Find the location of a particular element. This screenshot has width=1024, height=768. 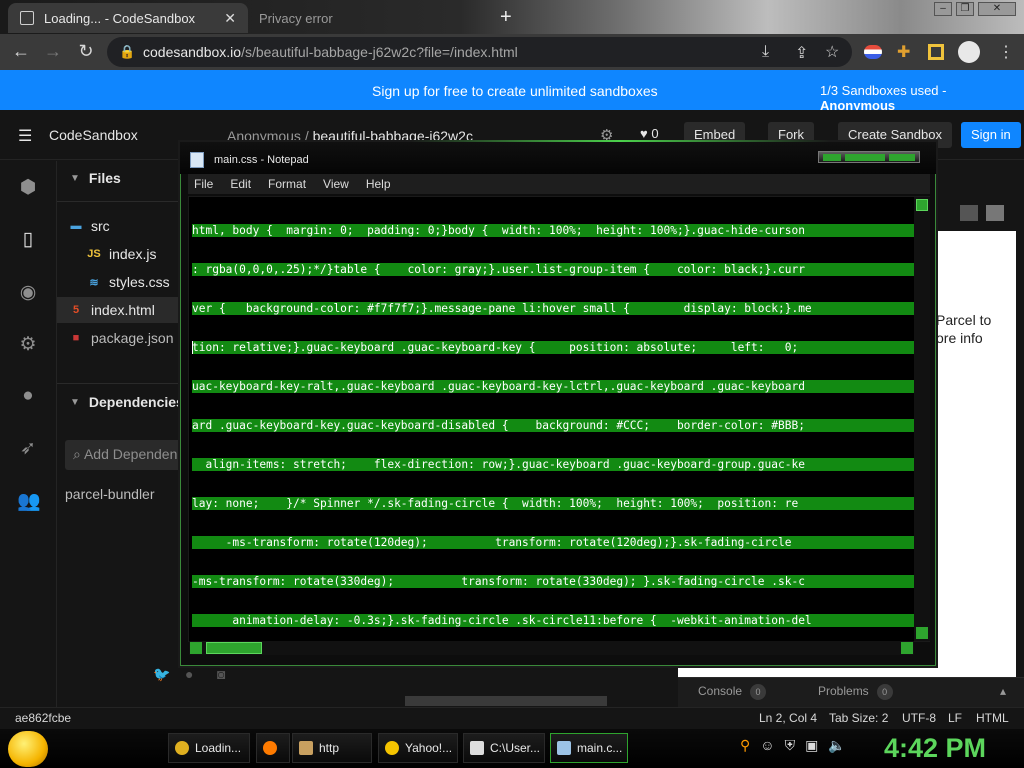

tab-size: Tab Size: 2 is located at coordinates (858, 718).